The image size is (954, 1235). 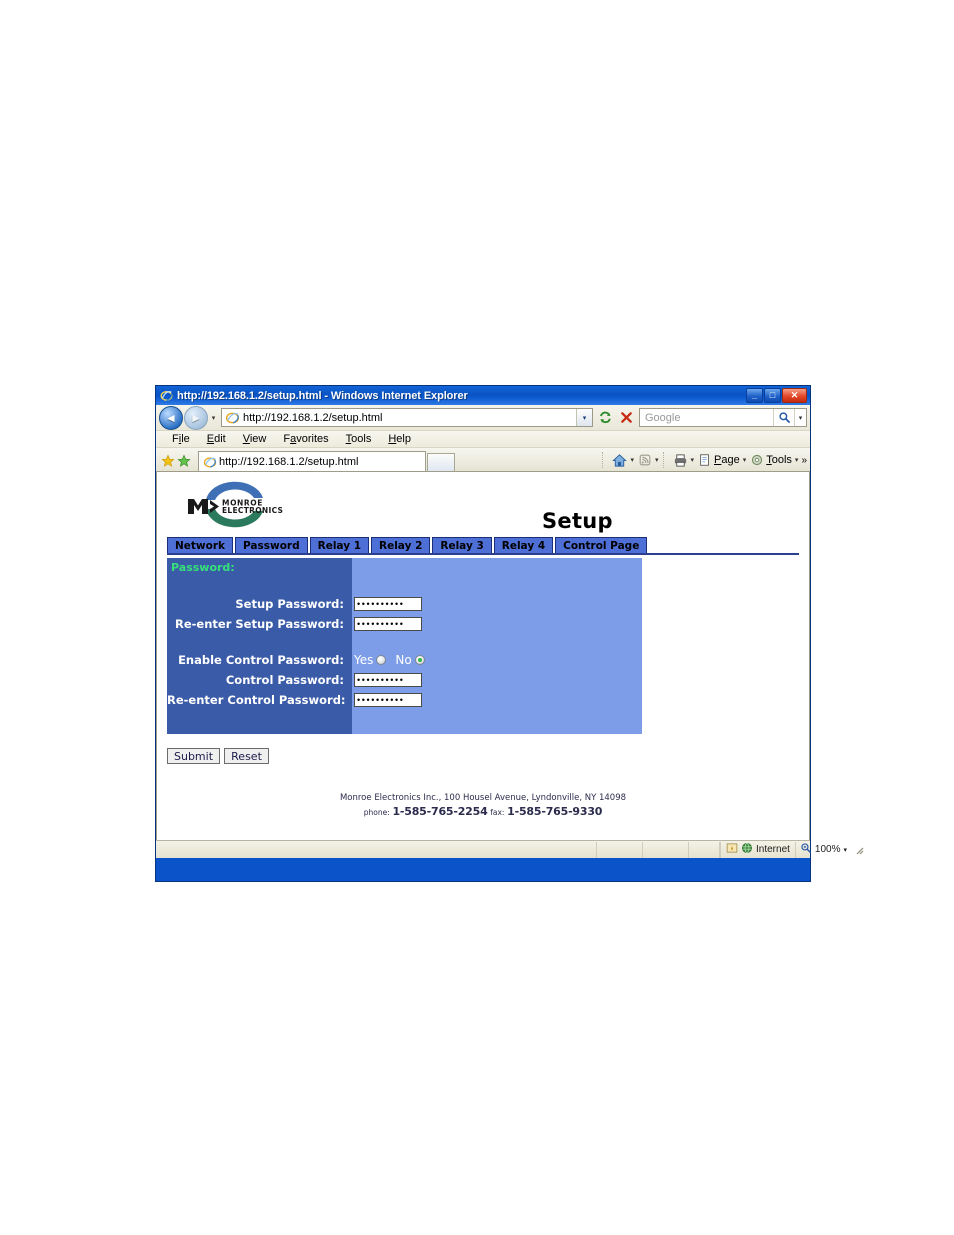 I want to click on page-dropdown-icon: ▾, so click(x=745, y=460).